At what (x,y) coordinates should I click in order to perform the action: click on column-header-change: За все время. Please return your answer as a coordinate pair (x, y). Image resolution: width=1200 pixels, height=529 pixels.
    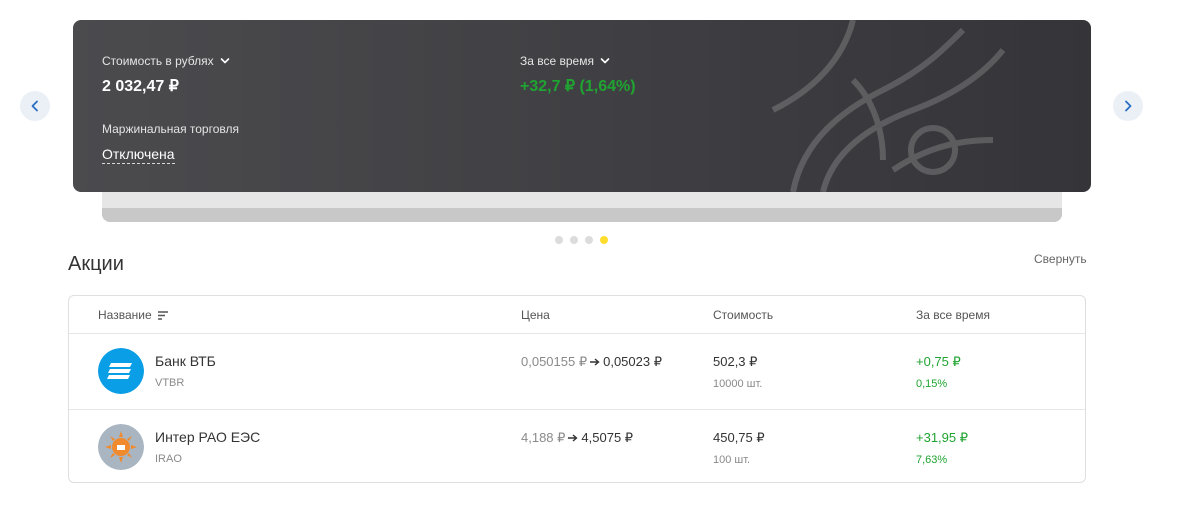
    Looking at the image, I should click on (953, 315).